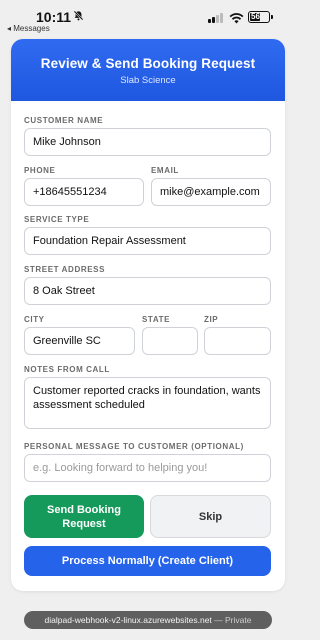 The width and height of the screenshot is (320, 640). What do you see at coordinates (84, 516) in the screenshot?
I see `send-booking-request-button: Send Booking Request` at bounding box center [84, 516].